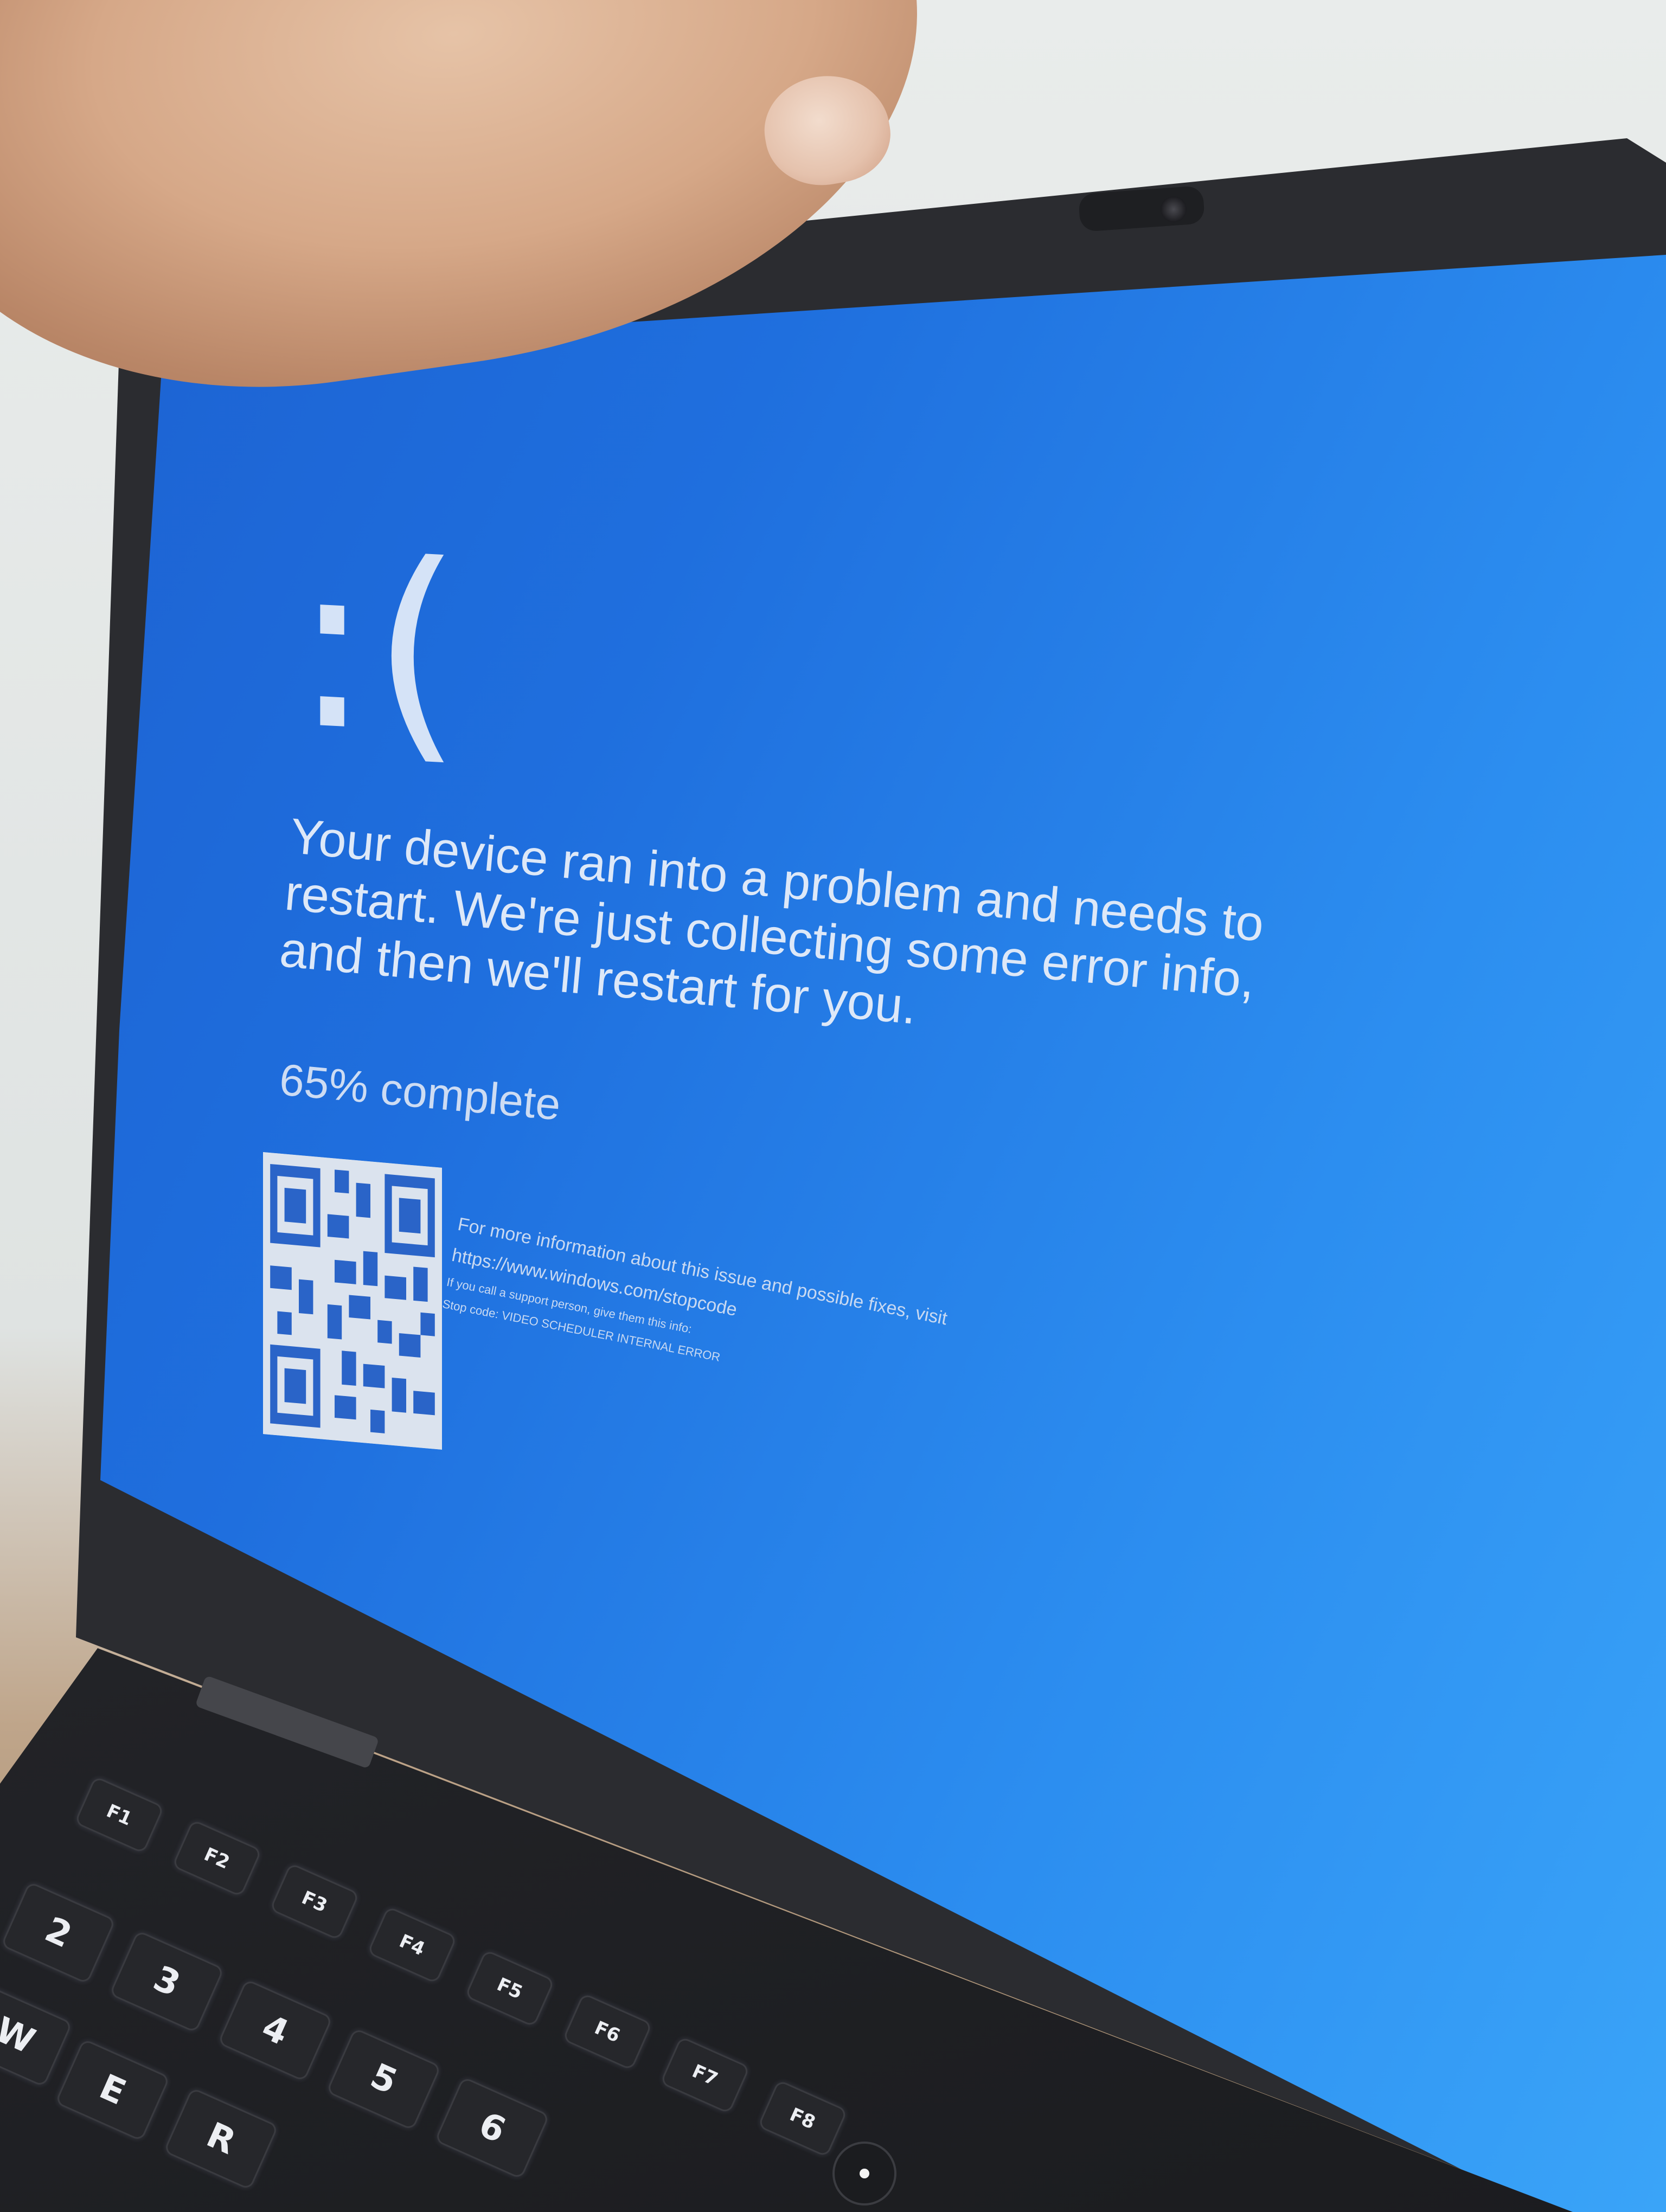  What do you see at coordinates (492, 2127) in the screenshot?
I see `key-6: 6` at bounding box center [492, 2127].